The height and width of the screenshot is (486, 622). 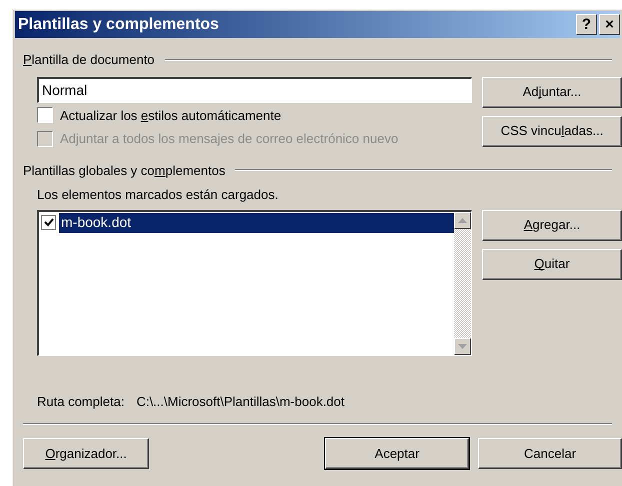 What do you see at coordinates (89, 60) in the screenshot?
I see `section-heading: Plantilla de documento` at bounding box center [89, 60].